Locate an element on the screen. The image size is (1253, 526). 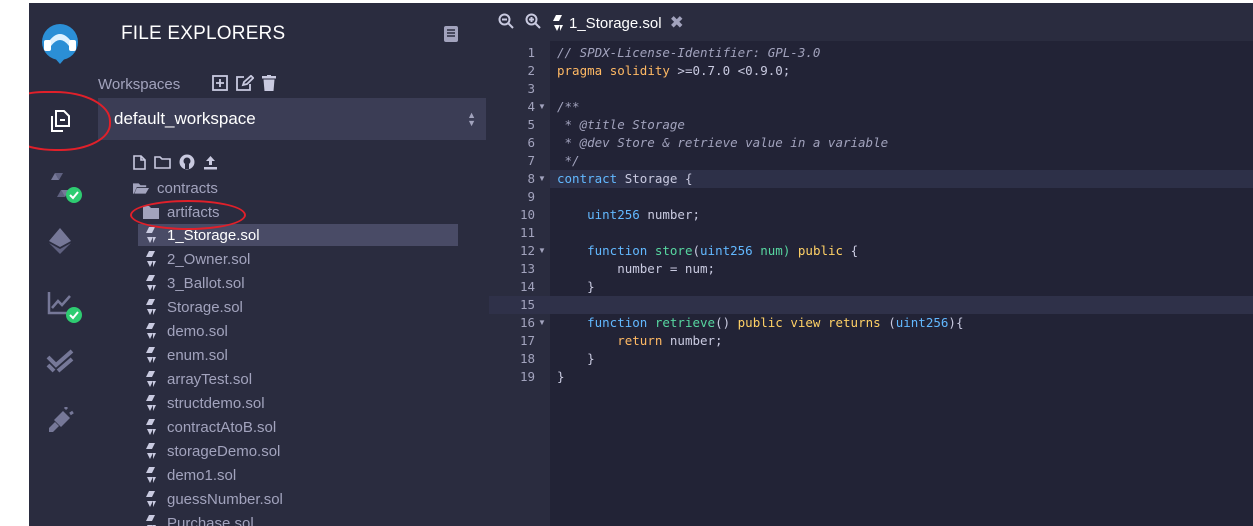
tree-file-demo1: demo1.sol is located at coordinates (189, 475).